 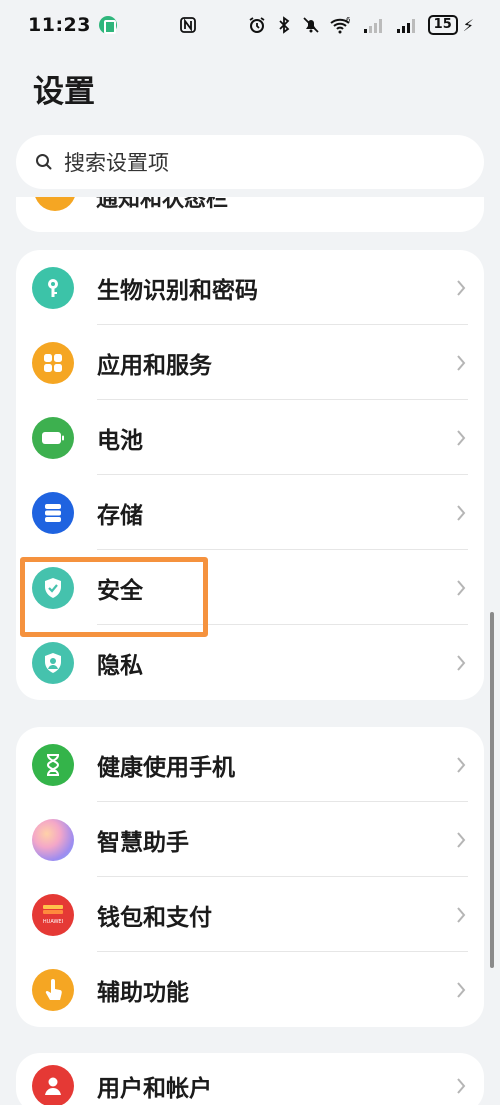 I want to click on settings-item-label: 电池, so click(x=120, y=440).